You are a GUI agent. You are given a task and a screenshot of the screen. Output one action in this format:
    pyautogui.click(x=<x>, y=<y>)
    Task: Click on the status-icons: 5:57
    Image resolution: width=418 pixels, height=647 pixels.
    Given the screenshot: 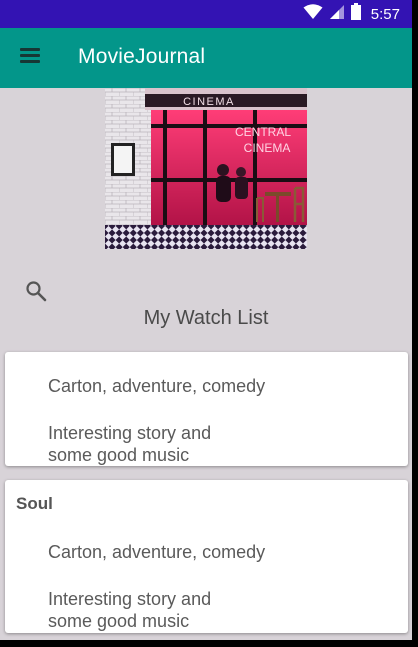 What is the action you would take?
    pyautogui.click(x=351, y=14)
    